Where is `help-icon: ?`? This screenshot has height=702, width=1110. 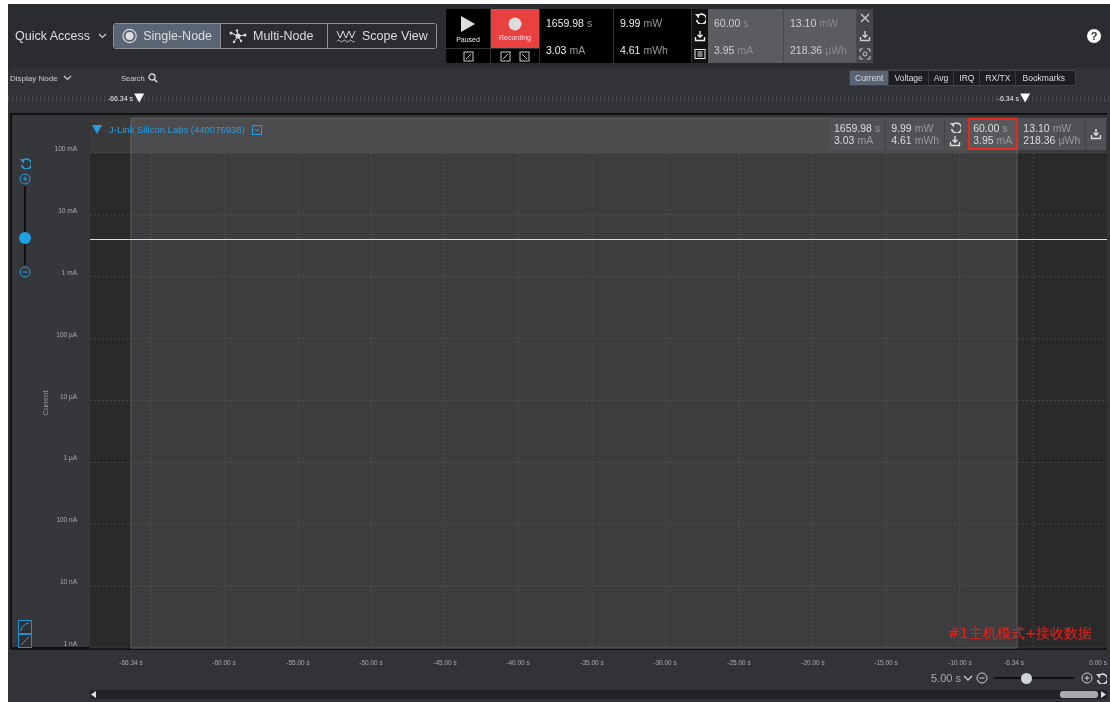
help-icon: ? is located at coordinates (1094, 36).